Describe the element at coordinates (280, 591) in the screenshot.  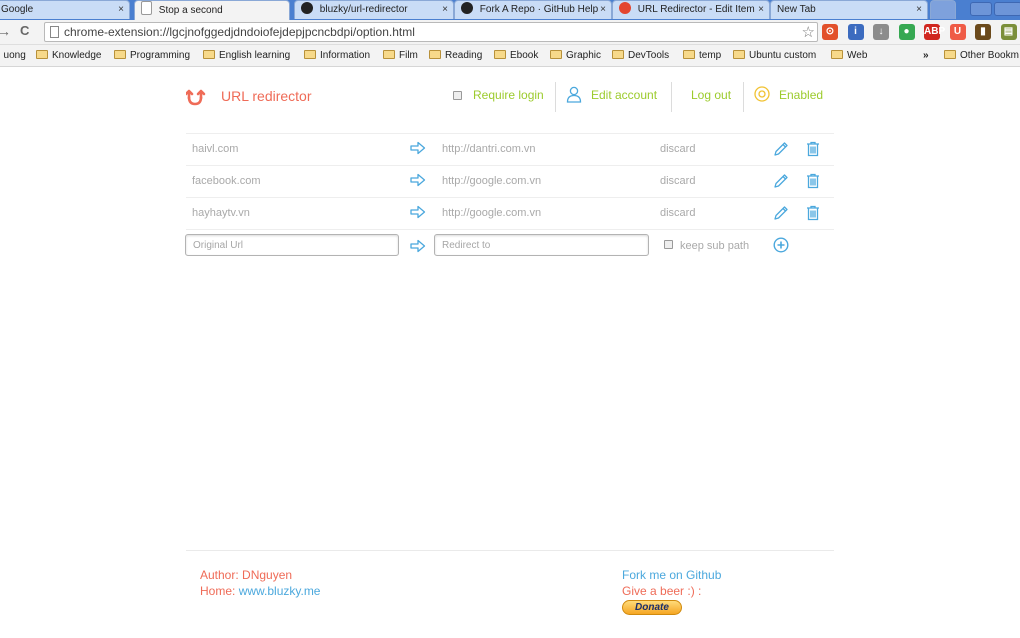
I see `home-link: www.bluzky.me` at that location.